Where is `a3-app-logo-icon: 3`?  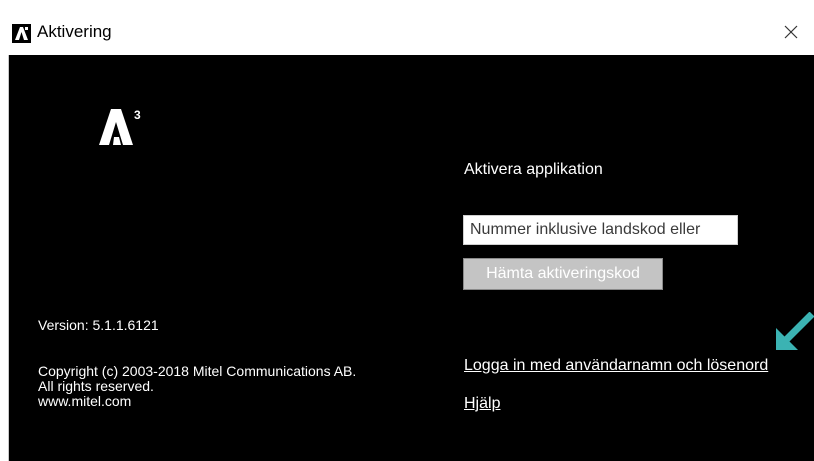 a3-app-logo-icon: 3 is located at coordinates (120, 126).